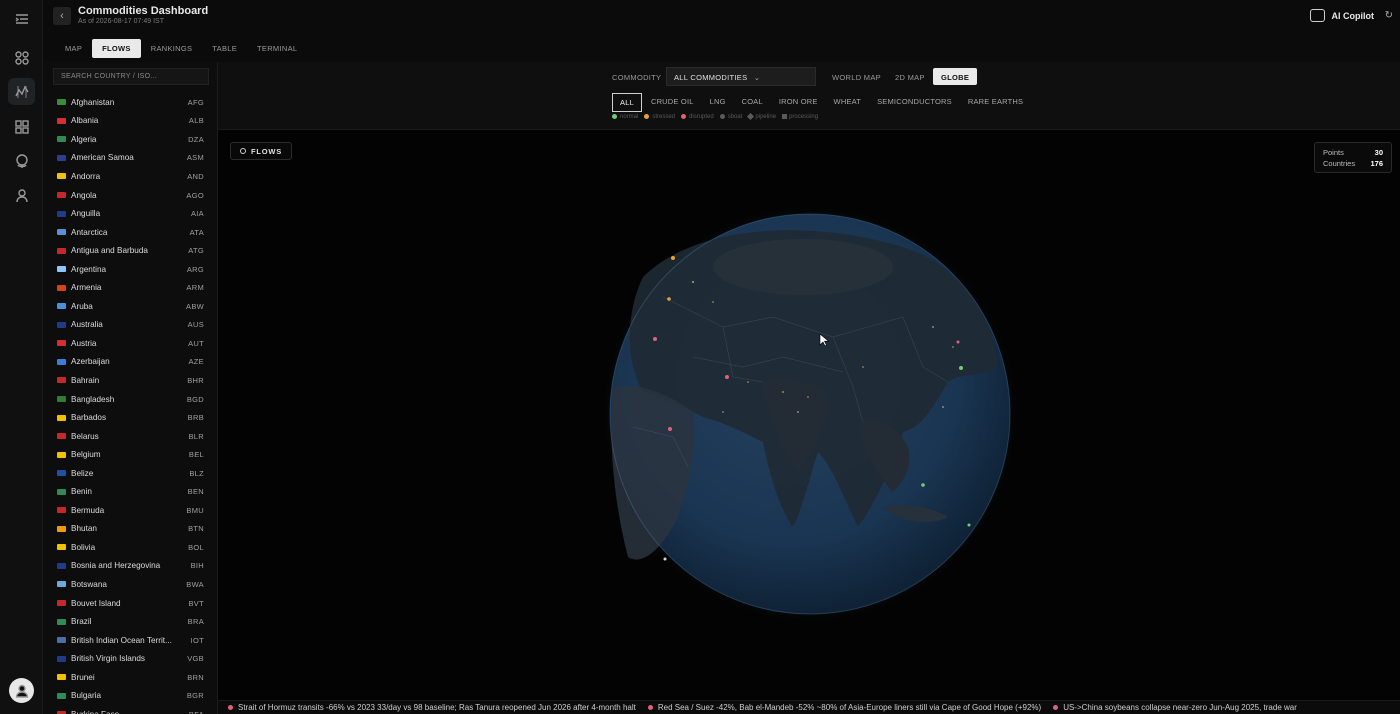 The image size is (1400, 714). Describe the element at coordinates (21, 126) in the screenshot. I see `dashboard-icon` at that location.